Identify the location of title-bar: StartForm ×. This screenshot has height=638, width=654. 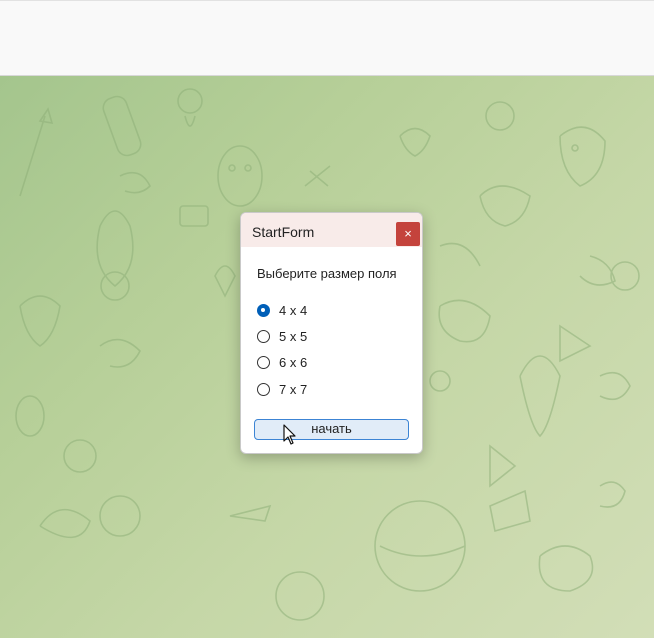
(331, 230).